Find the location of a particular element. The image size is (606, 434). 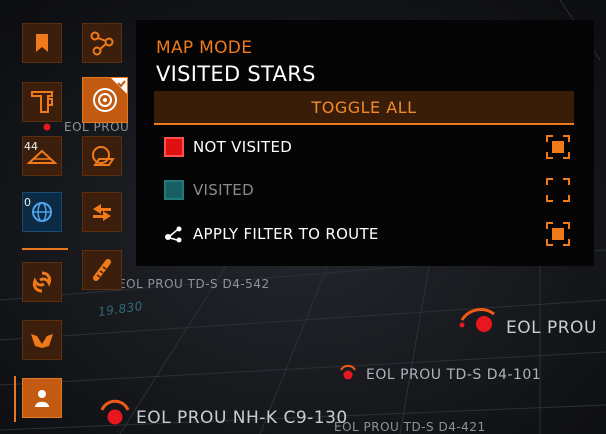

swirl-icon is located at coordinates (42, 282).